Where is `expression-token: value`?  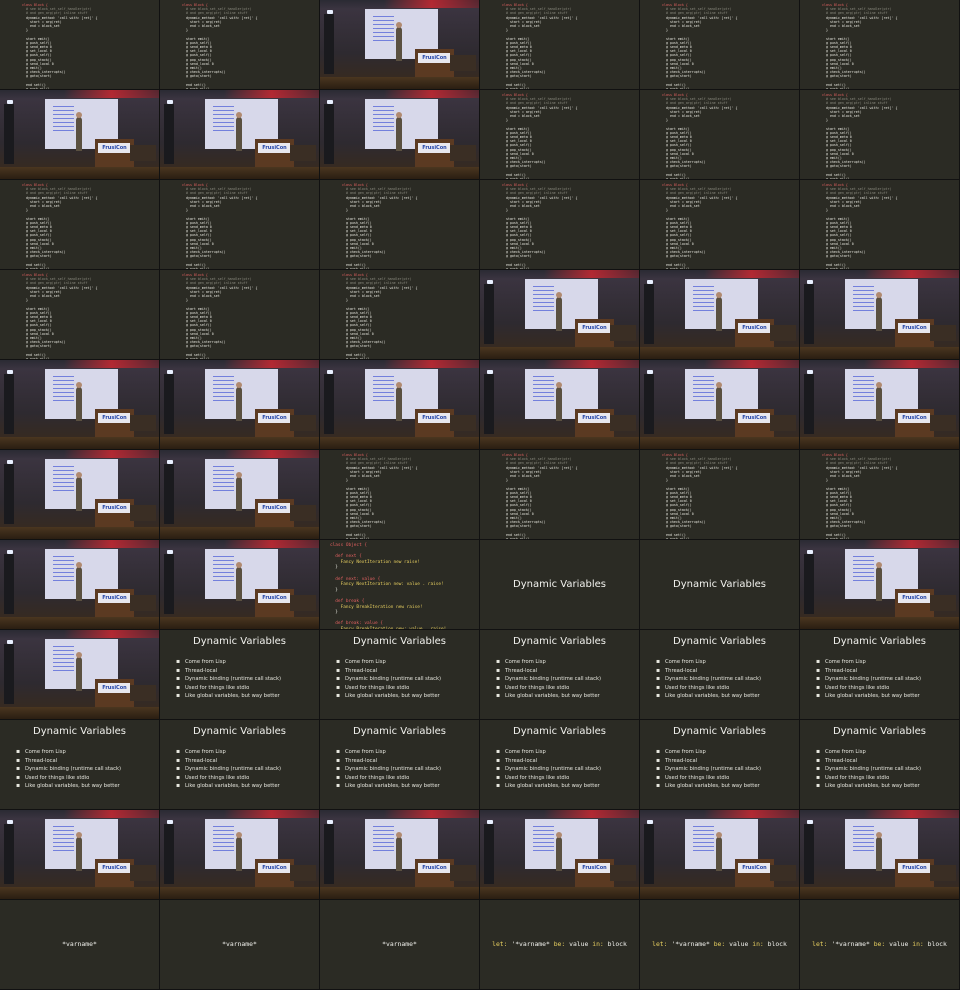
expression-token: value is located at coordinates (579, 944).